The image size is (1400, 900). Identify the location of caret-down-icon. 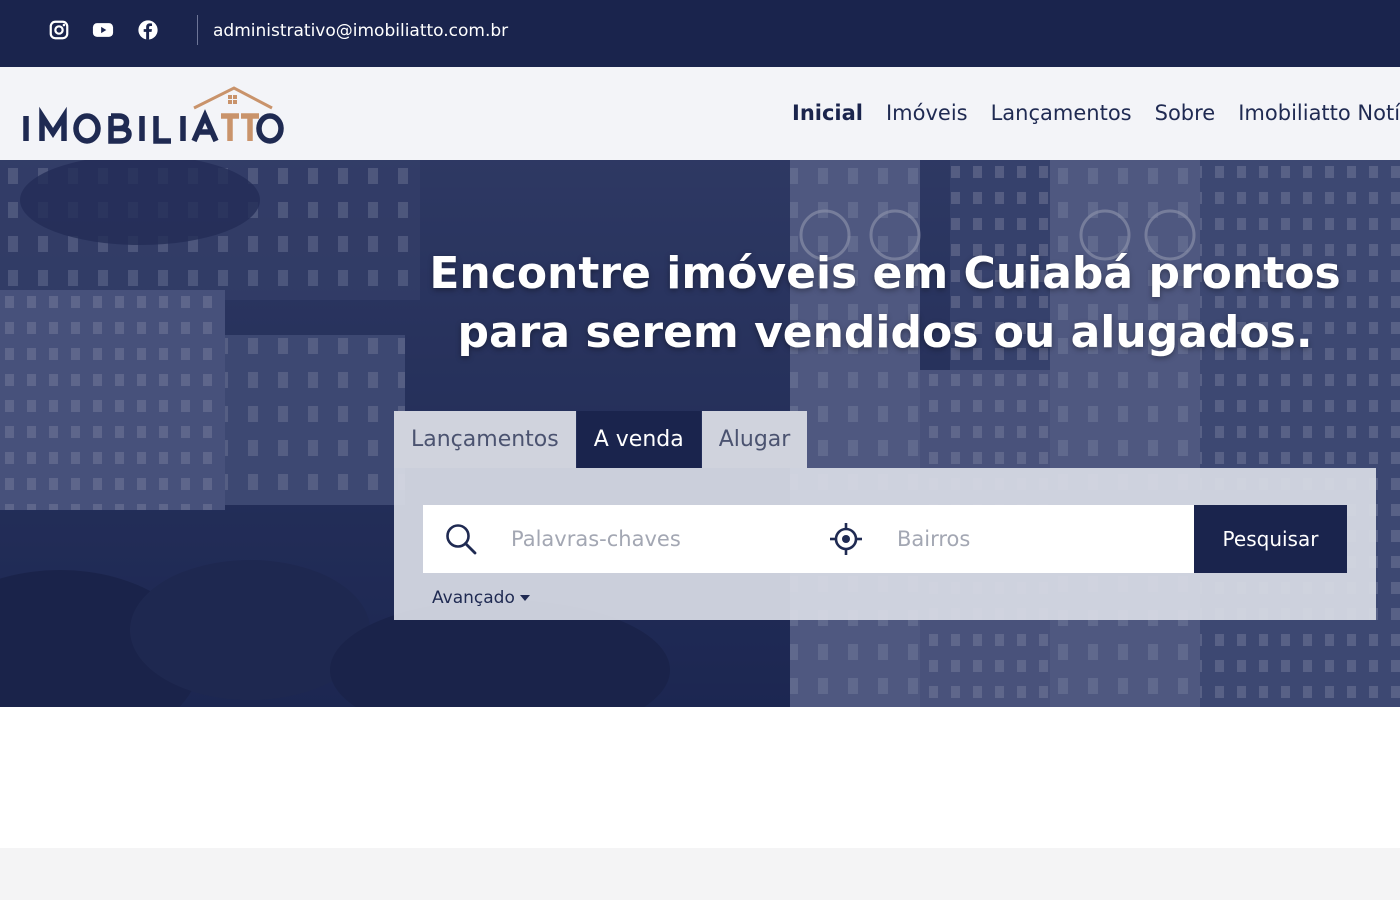
(524, 598).